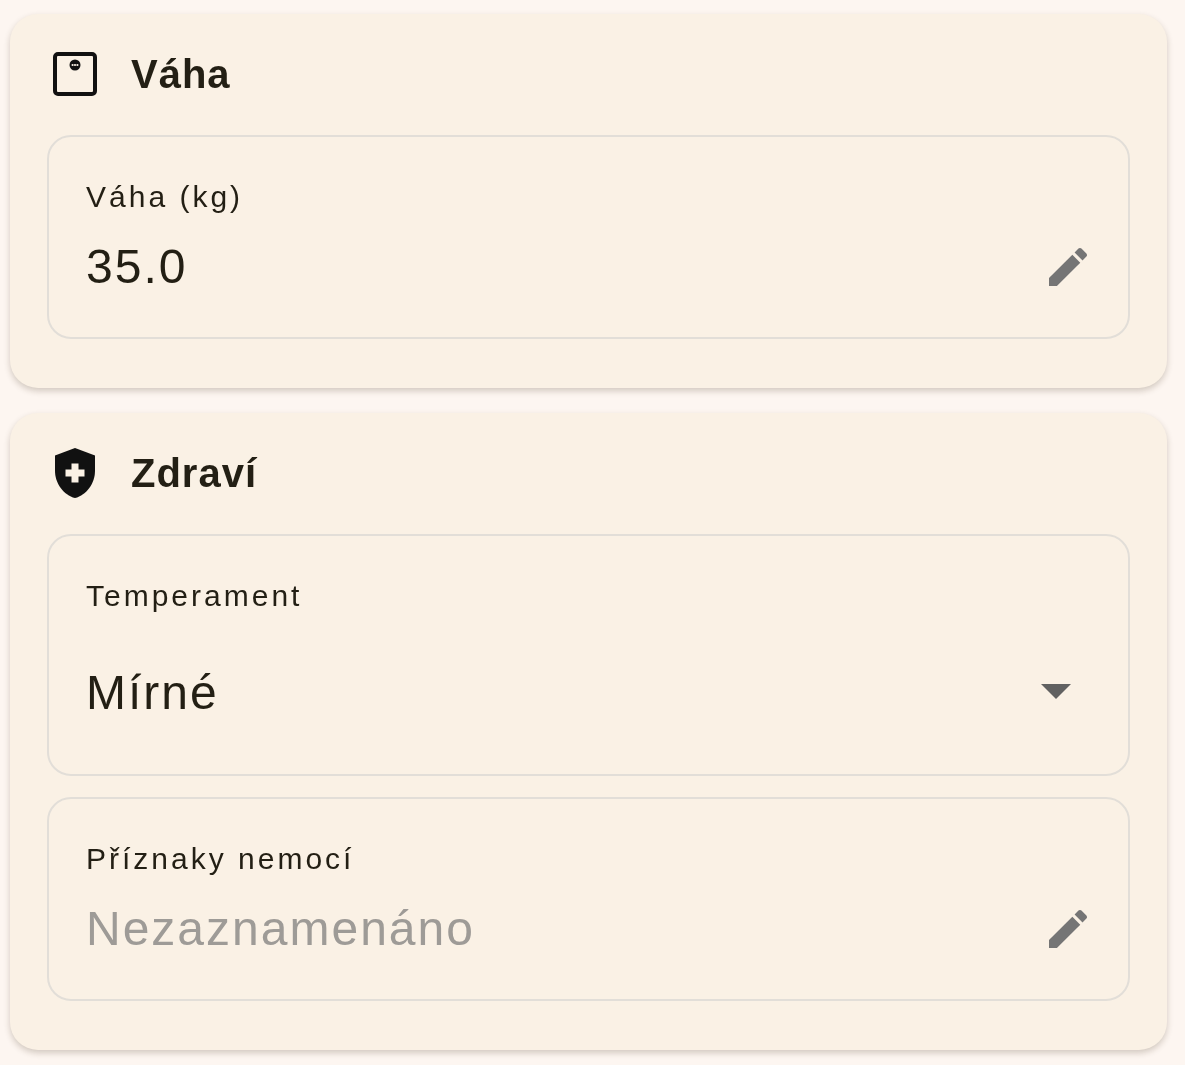 This screenshot has width=1185, height=1065. What do you see at coordinates (75, 74) in the screenshot?
I see `scale-icon` at bounding box center [75, 74].